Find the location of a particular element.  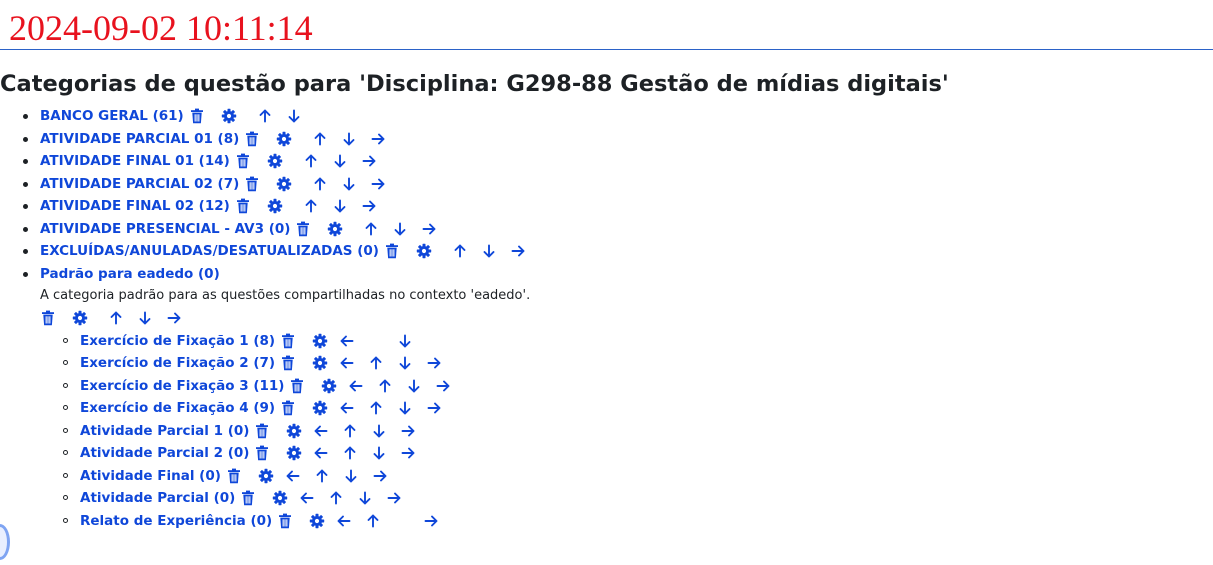

category-link: Padrão para eadedo (0) is located at coordinates (130, 274).